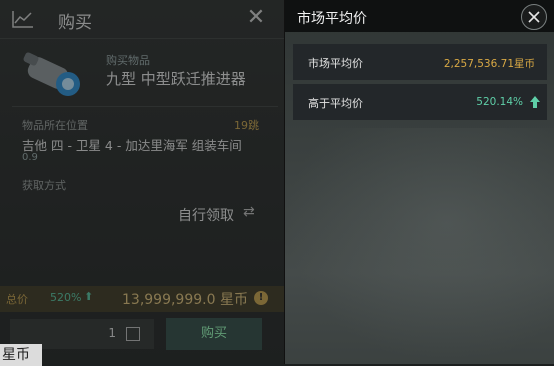 The width and height of the screenshot is (554, 366). I want to click on buy-button: 购买, so click(214, 334).